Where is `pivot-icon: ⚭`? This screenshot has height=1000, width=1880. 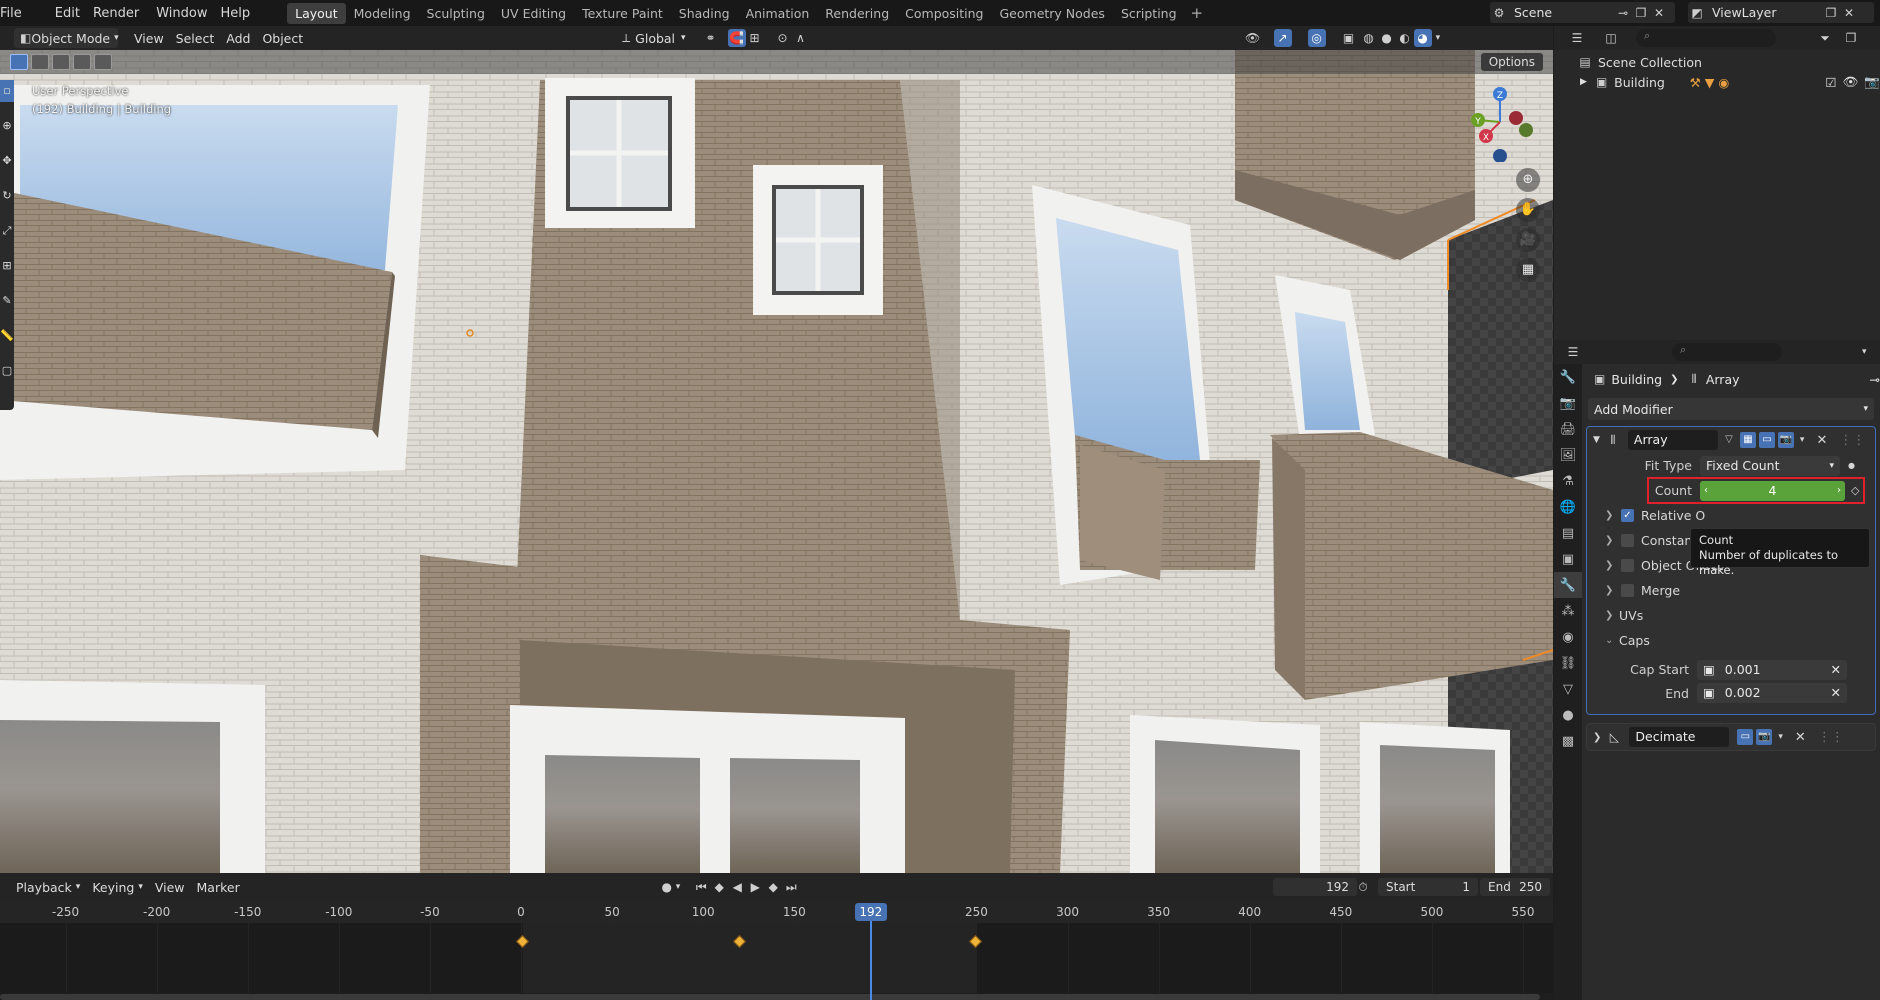
pivot-icon: ⚭ is located at coordinates (711, 38).